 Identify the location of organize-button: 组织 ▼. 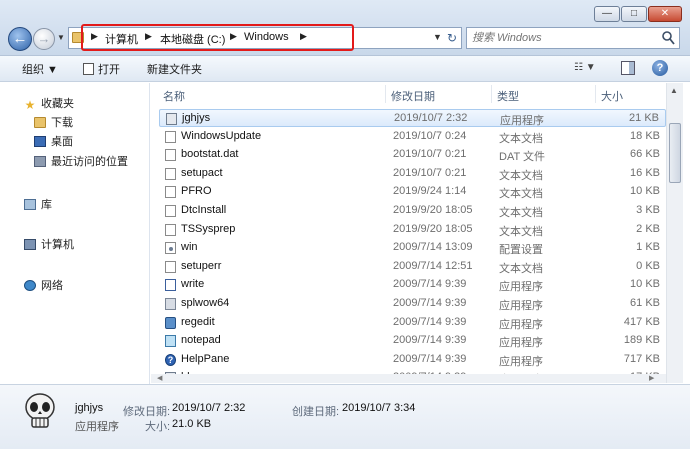
(40, 69).